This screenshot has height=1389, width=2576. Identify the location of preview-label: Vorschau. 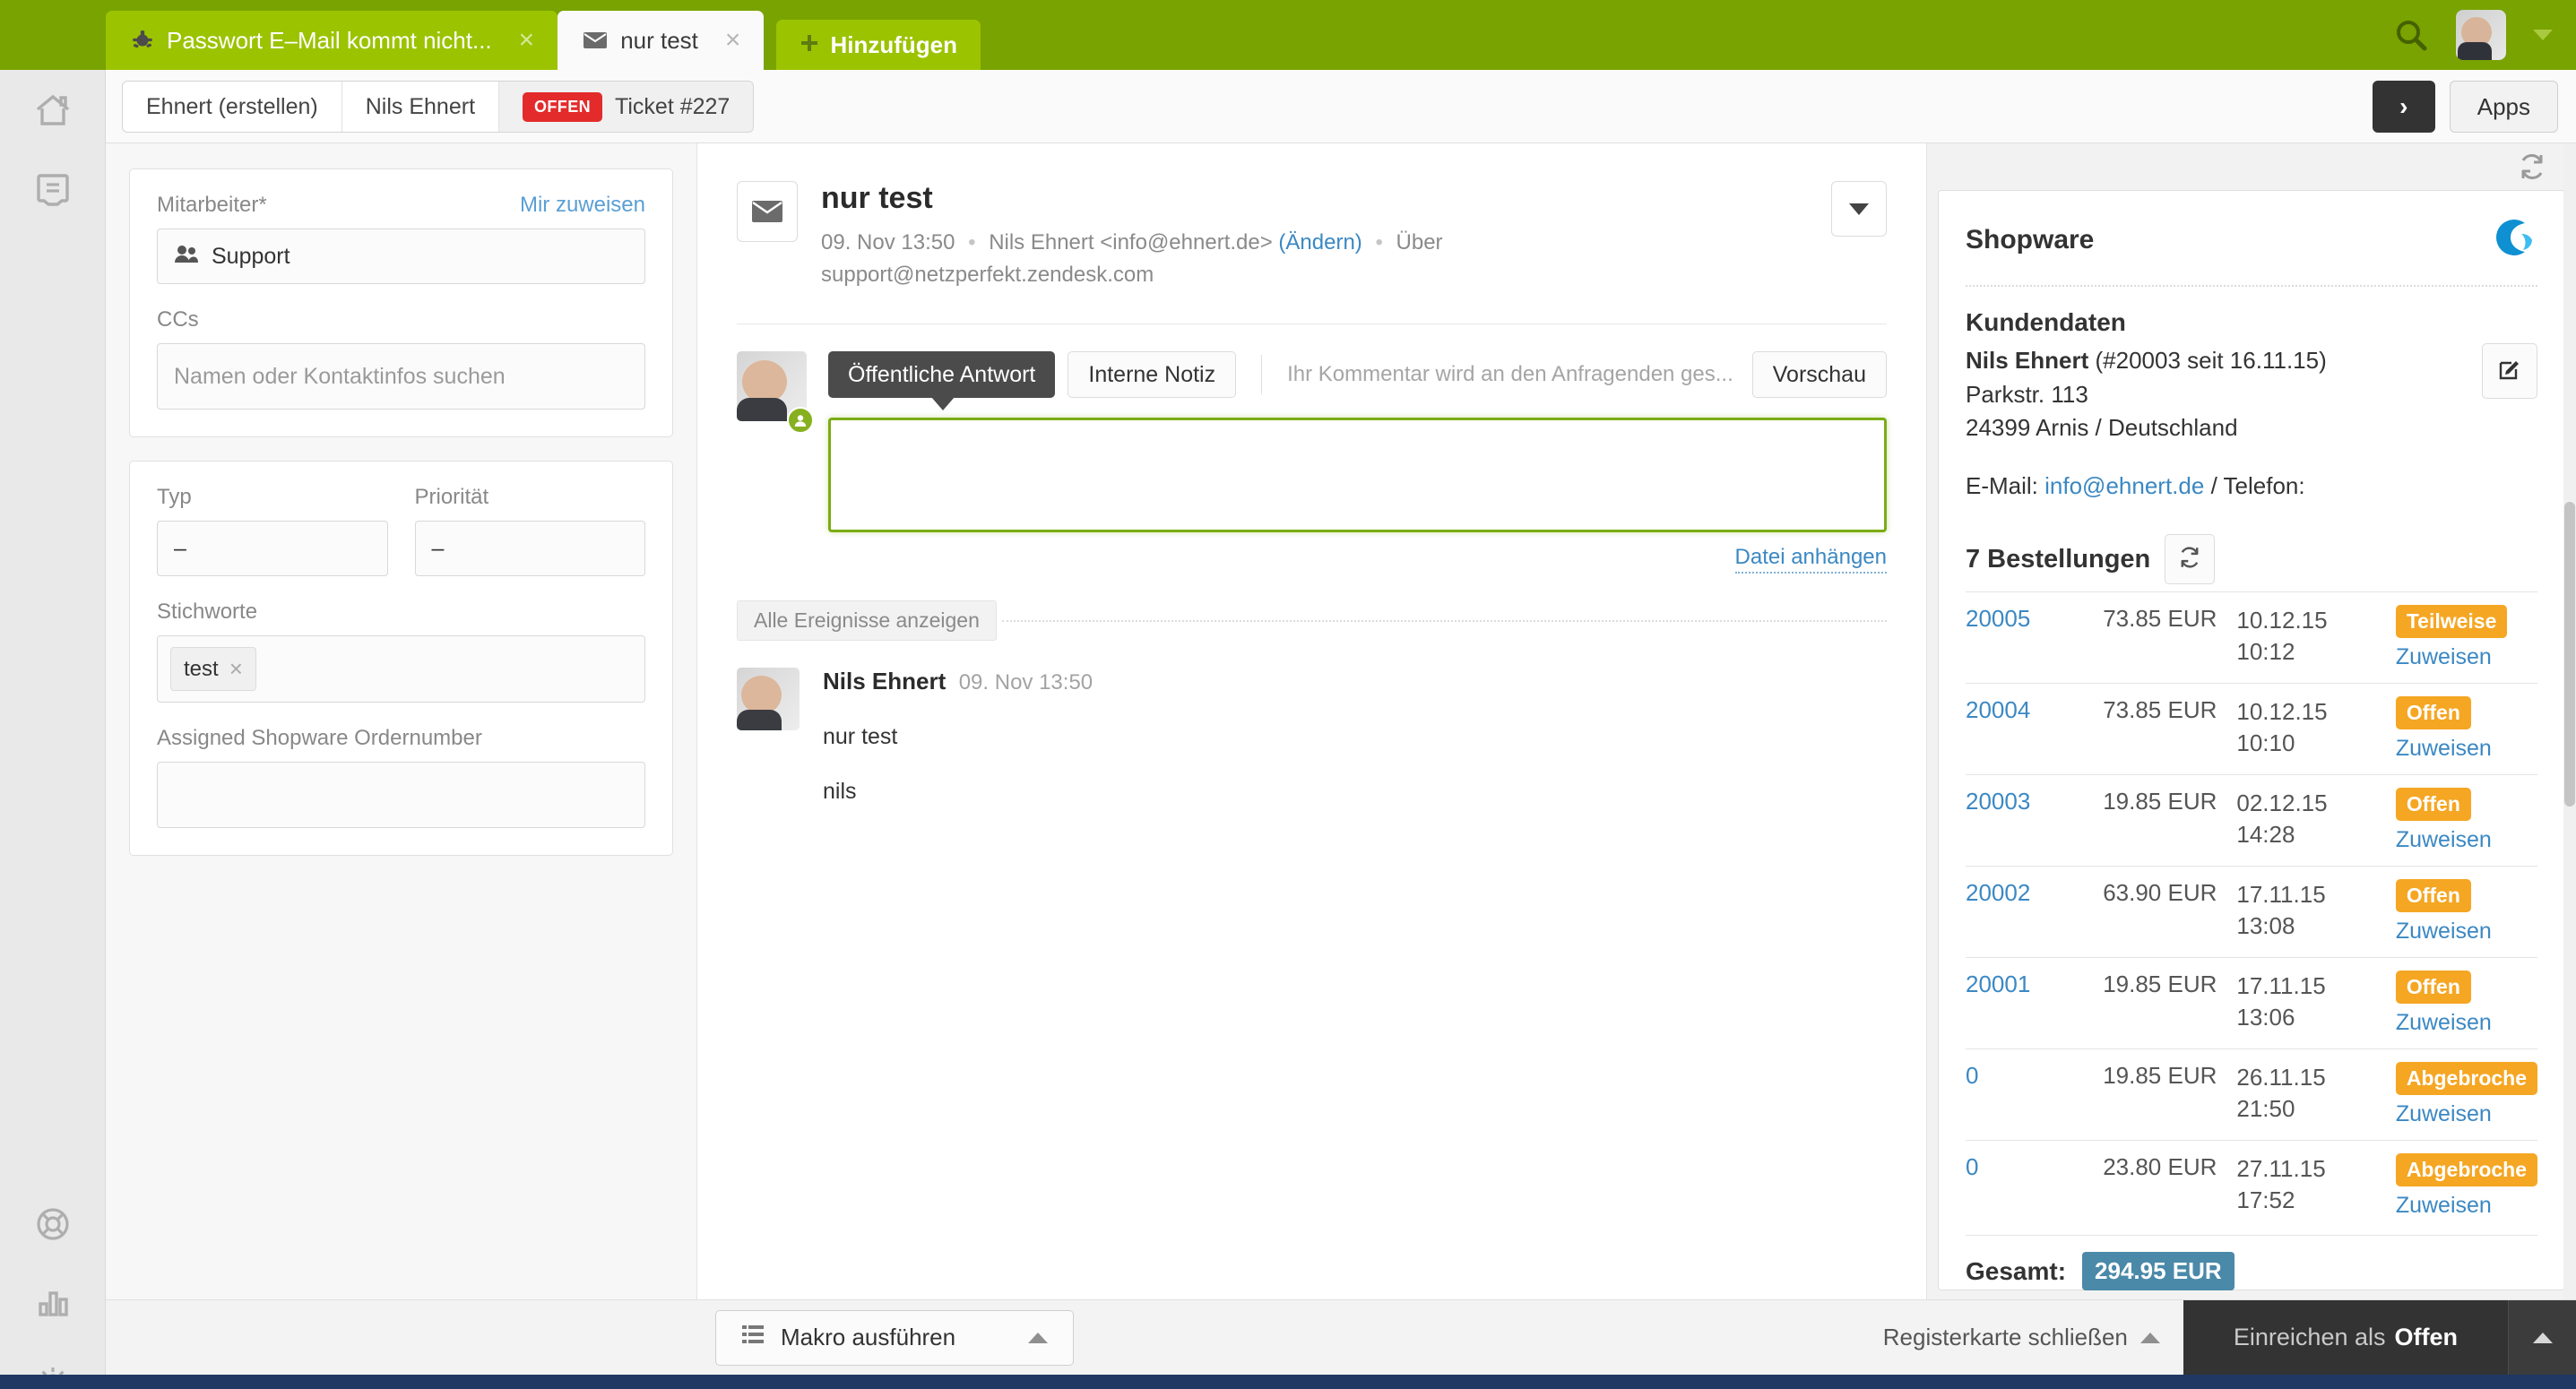
(1819, 374).